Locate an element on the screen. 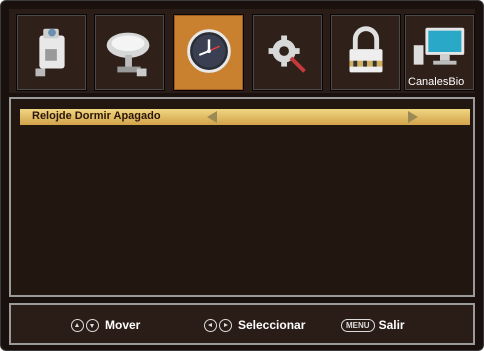 Image resolution: width=484 pixels, height=351 pixels. gear-tool-icon is located at coordinates (287, 54).